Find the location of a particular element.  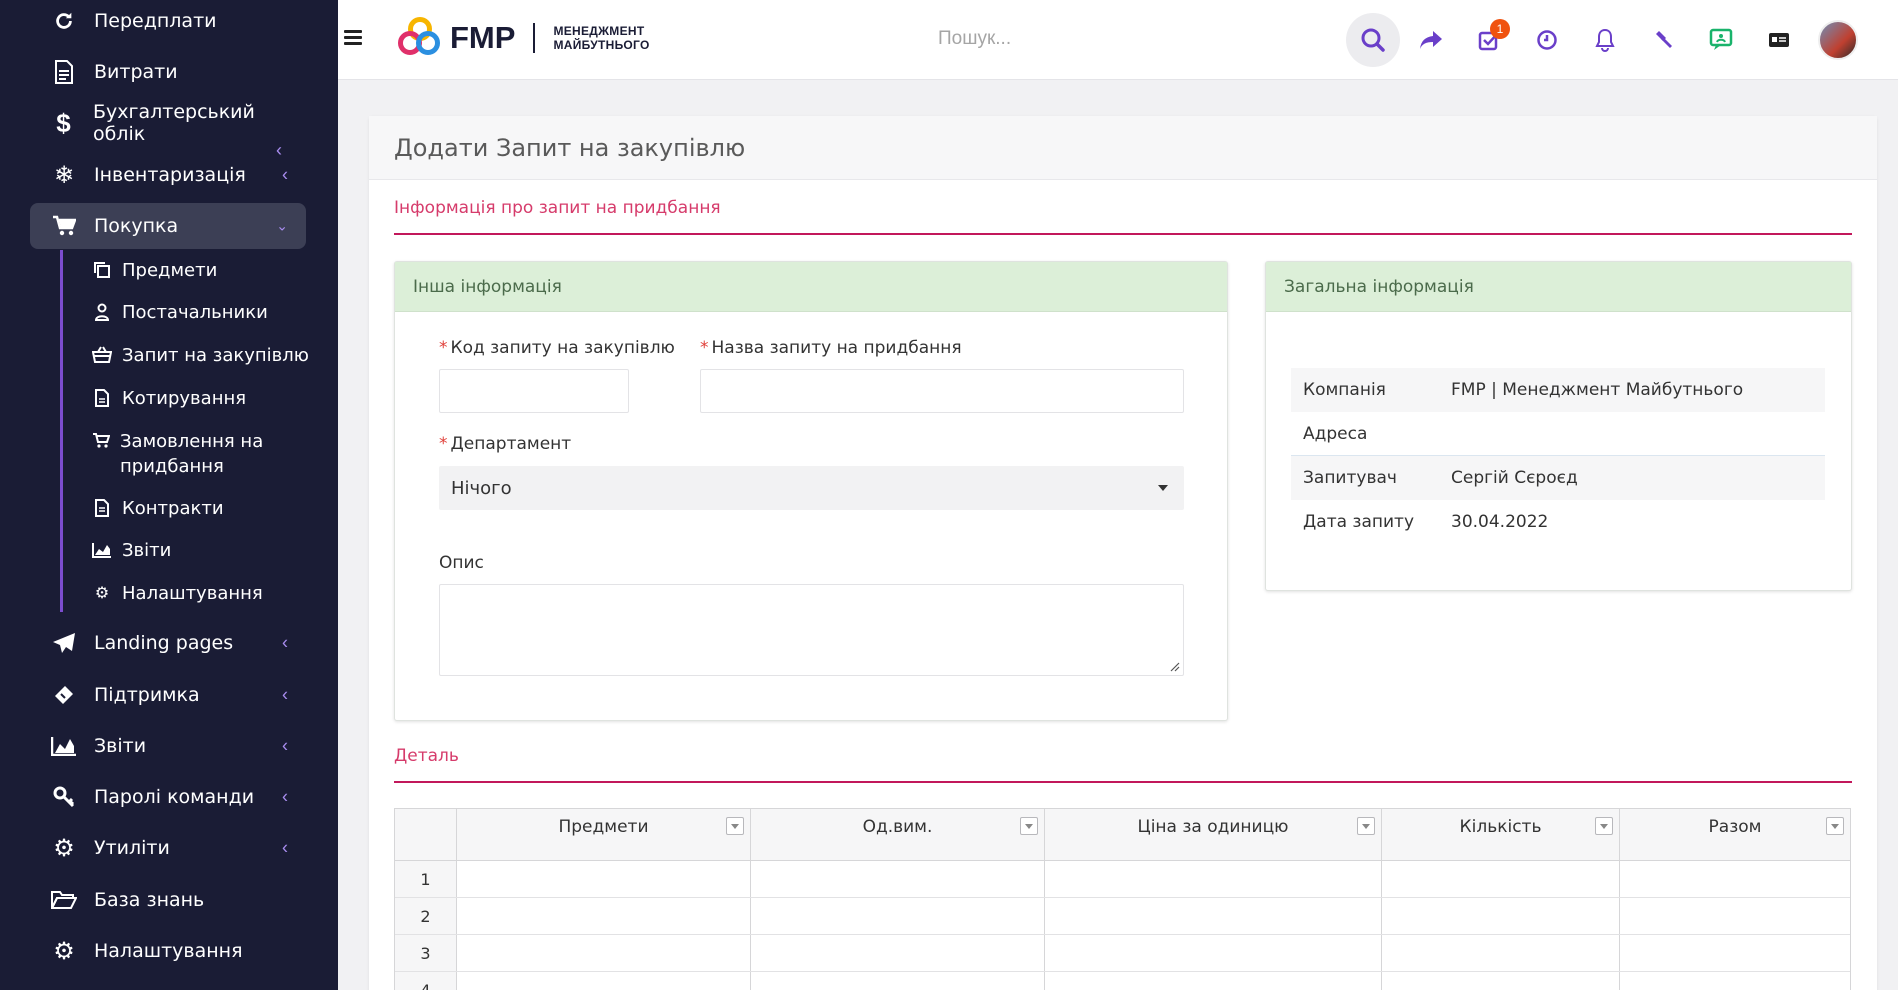

sidebar-item-support: Підтримка ‹ is located at coordinates (168, 695).